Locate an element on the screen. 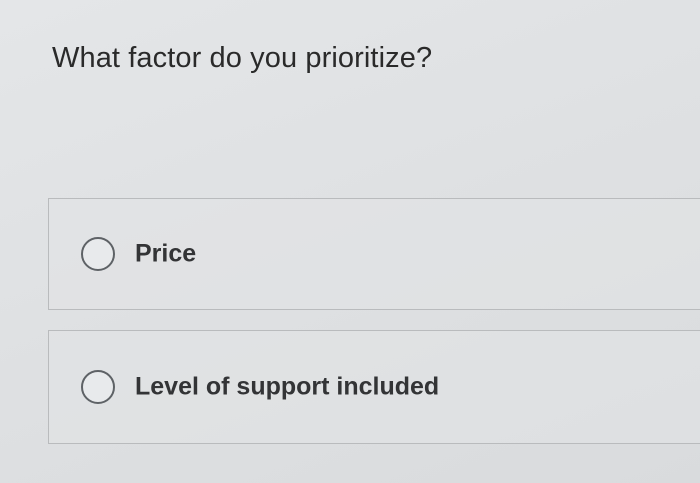  option-label: Level of support included is located at coordinates (287, 386).